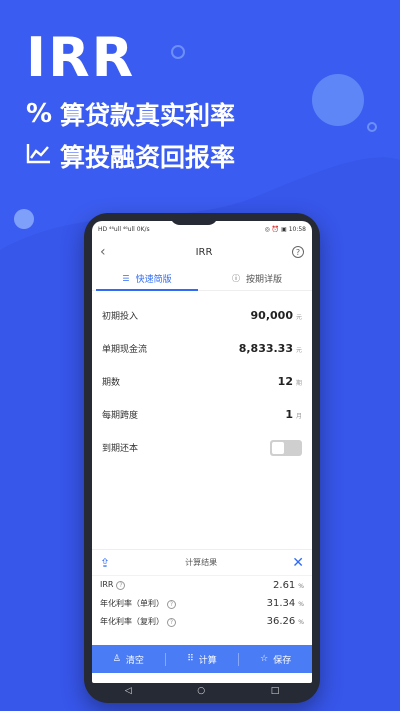 The image size is (400, 711). I want to click on calculator-icon: ⠿, so click(190, 659).